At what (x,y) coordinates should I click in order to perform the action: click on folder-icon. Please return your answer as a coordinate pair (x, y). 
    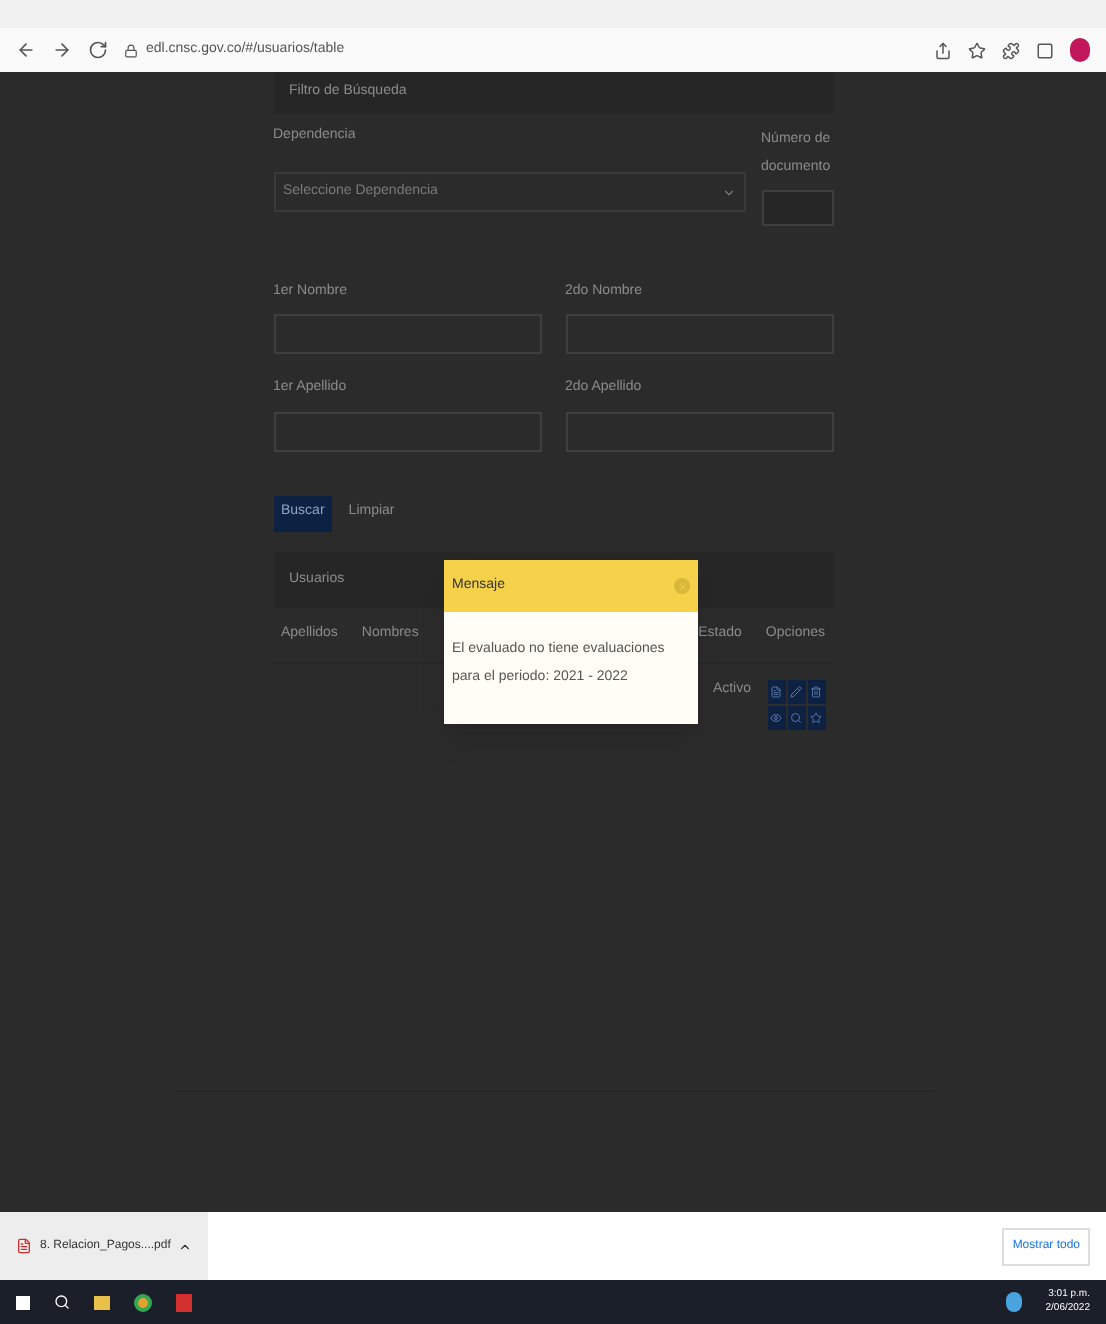
    Looking at the image, I should click on (102, 1302).